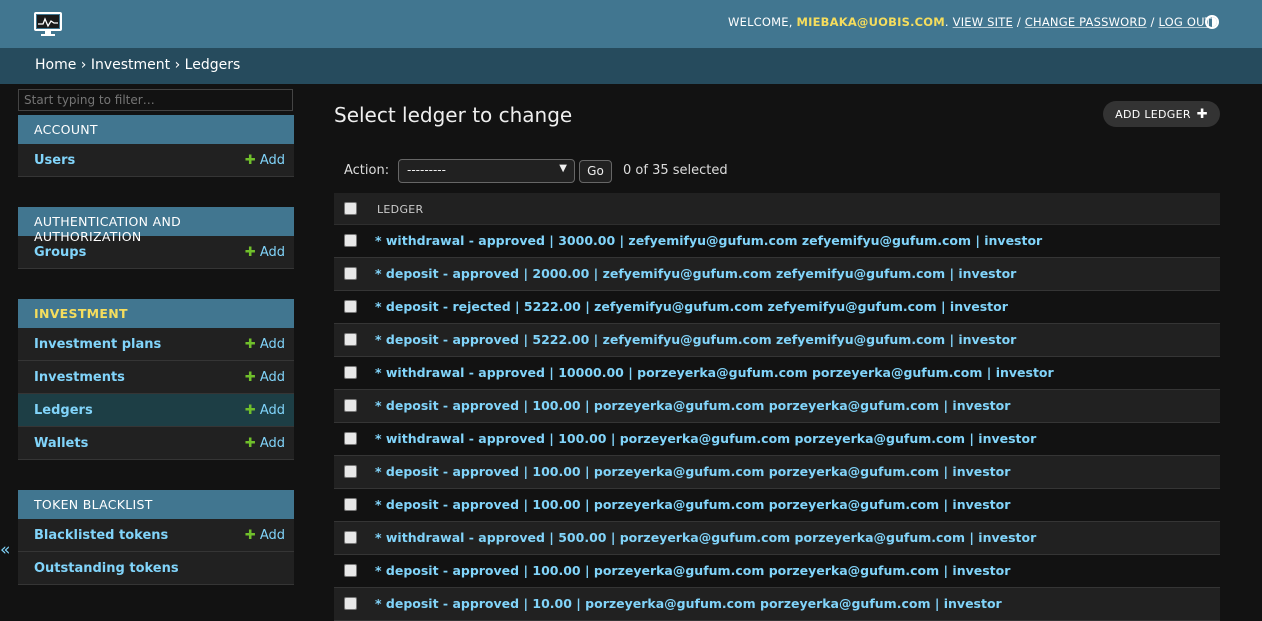  Describe the element at coordinates (631, 66) in the screenshot. I see `breadcrumb: Home › Investment › Ledgers` at that location.